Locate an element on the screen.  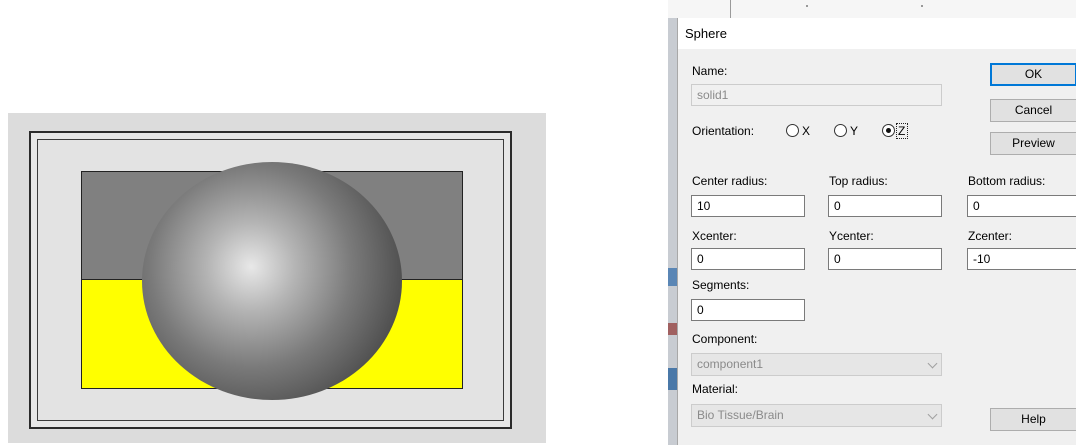
orientation-x-label: X is located at coordinates (806, 131).